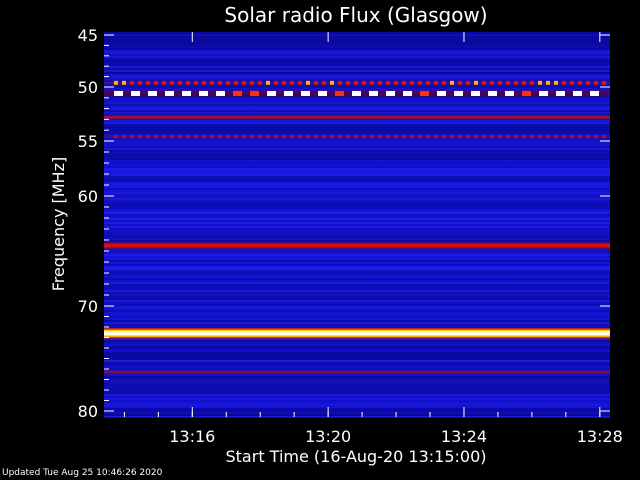  What do you see at coordinates (464, 436) in the screenshot?
I see `x-tick-label: 13:24` at bounding box center [464, 436].